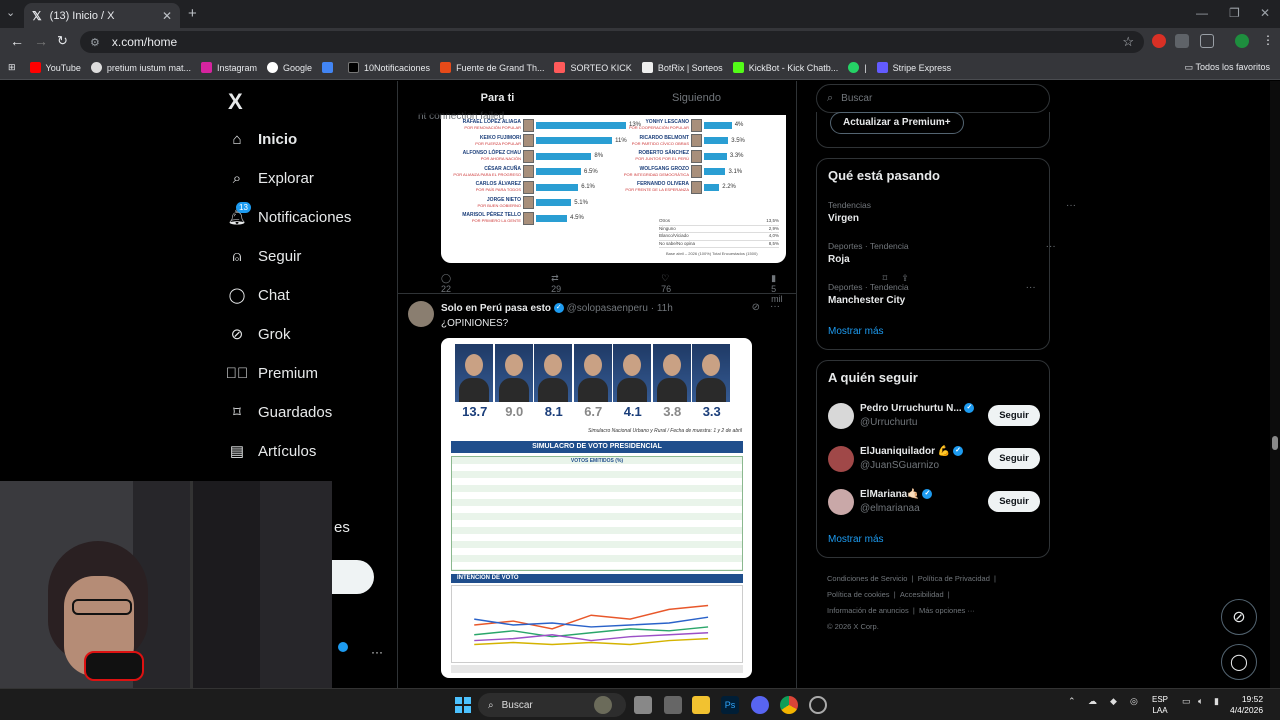  What do you see at coordinates (289, 67) in the screenshot?
I see `bookmark-google: Google` at bounding box center [289, 67].